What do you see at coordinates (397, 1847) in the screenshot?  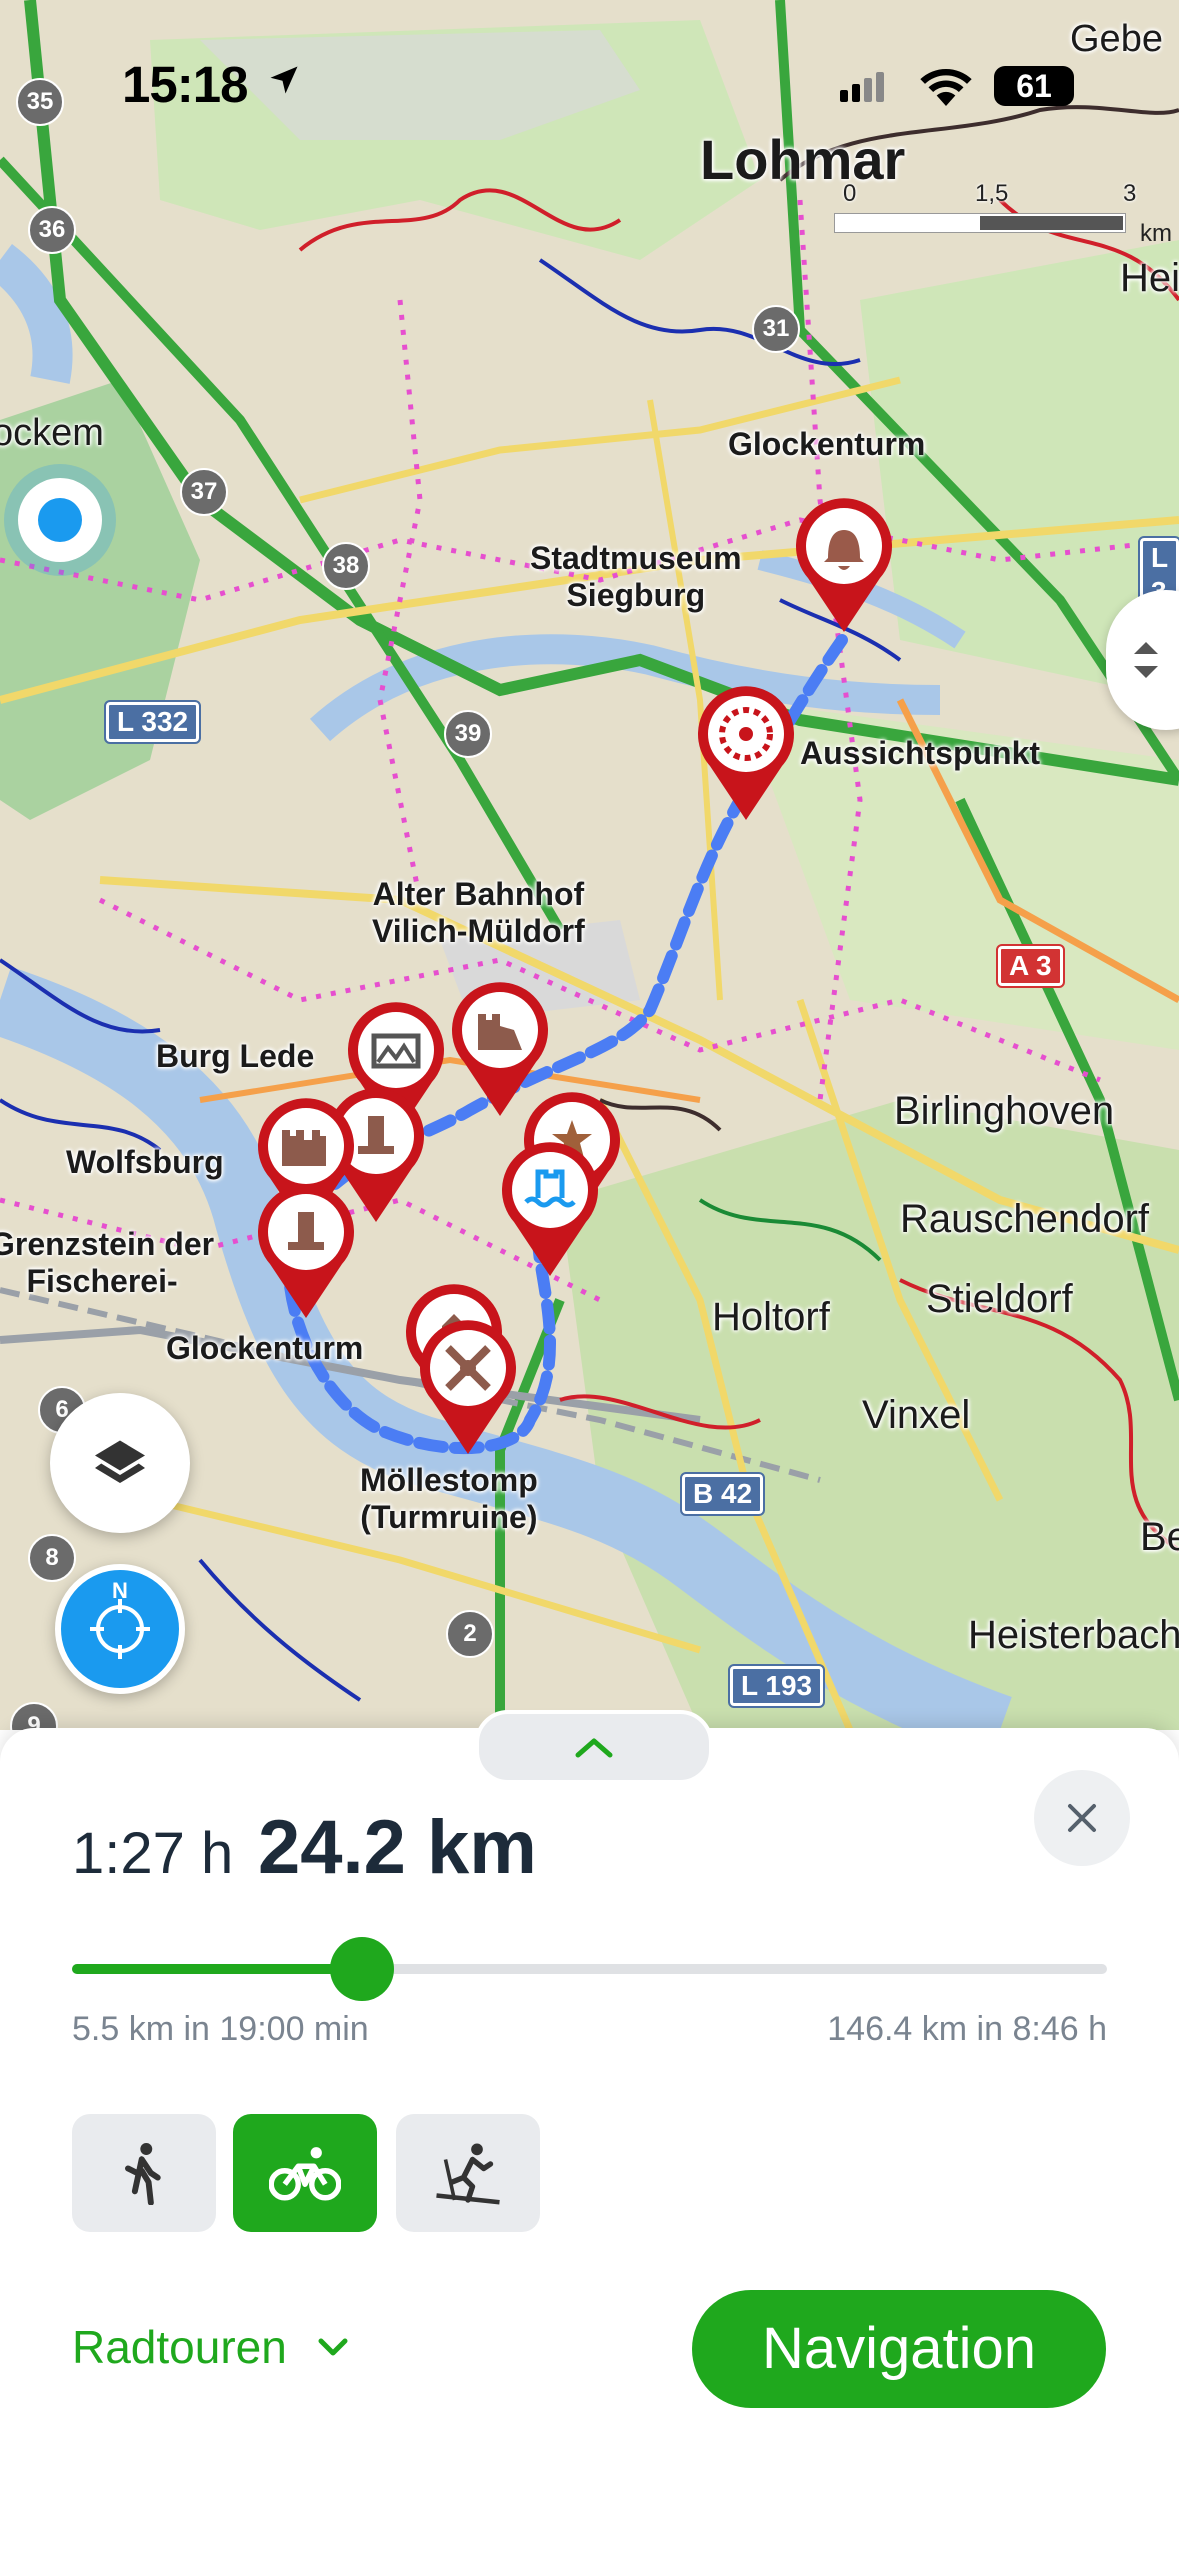 I see `route-distance: 24.2 km` at bounding box center [397, 1847].